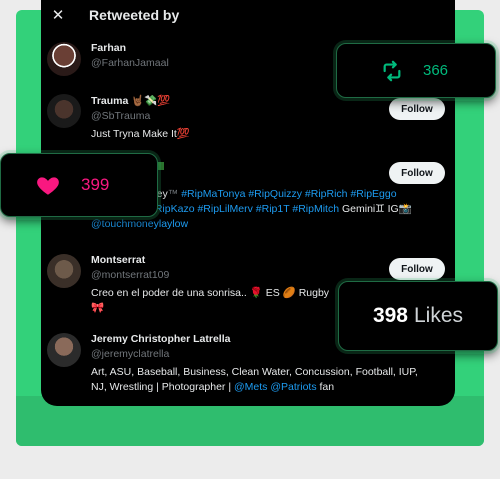 This screenshot has height=479, width=500. I want to click on close-icon: ✕, so click(58, 15).